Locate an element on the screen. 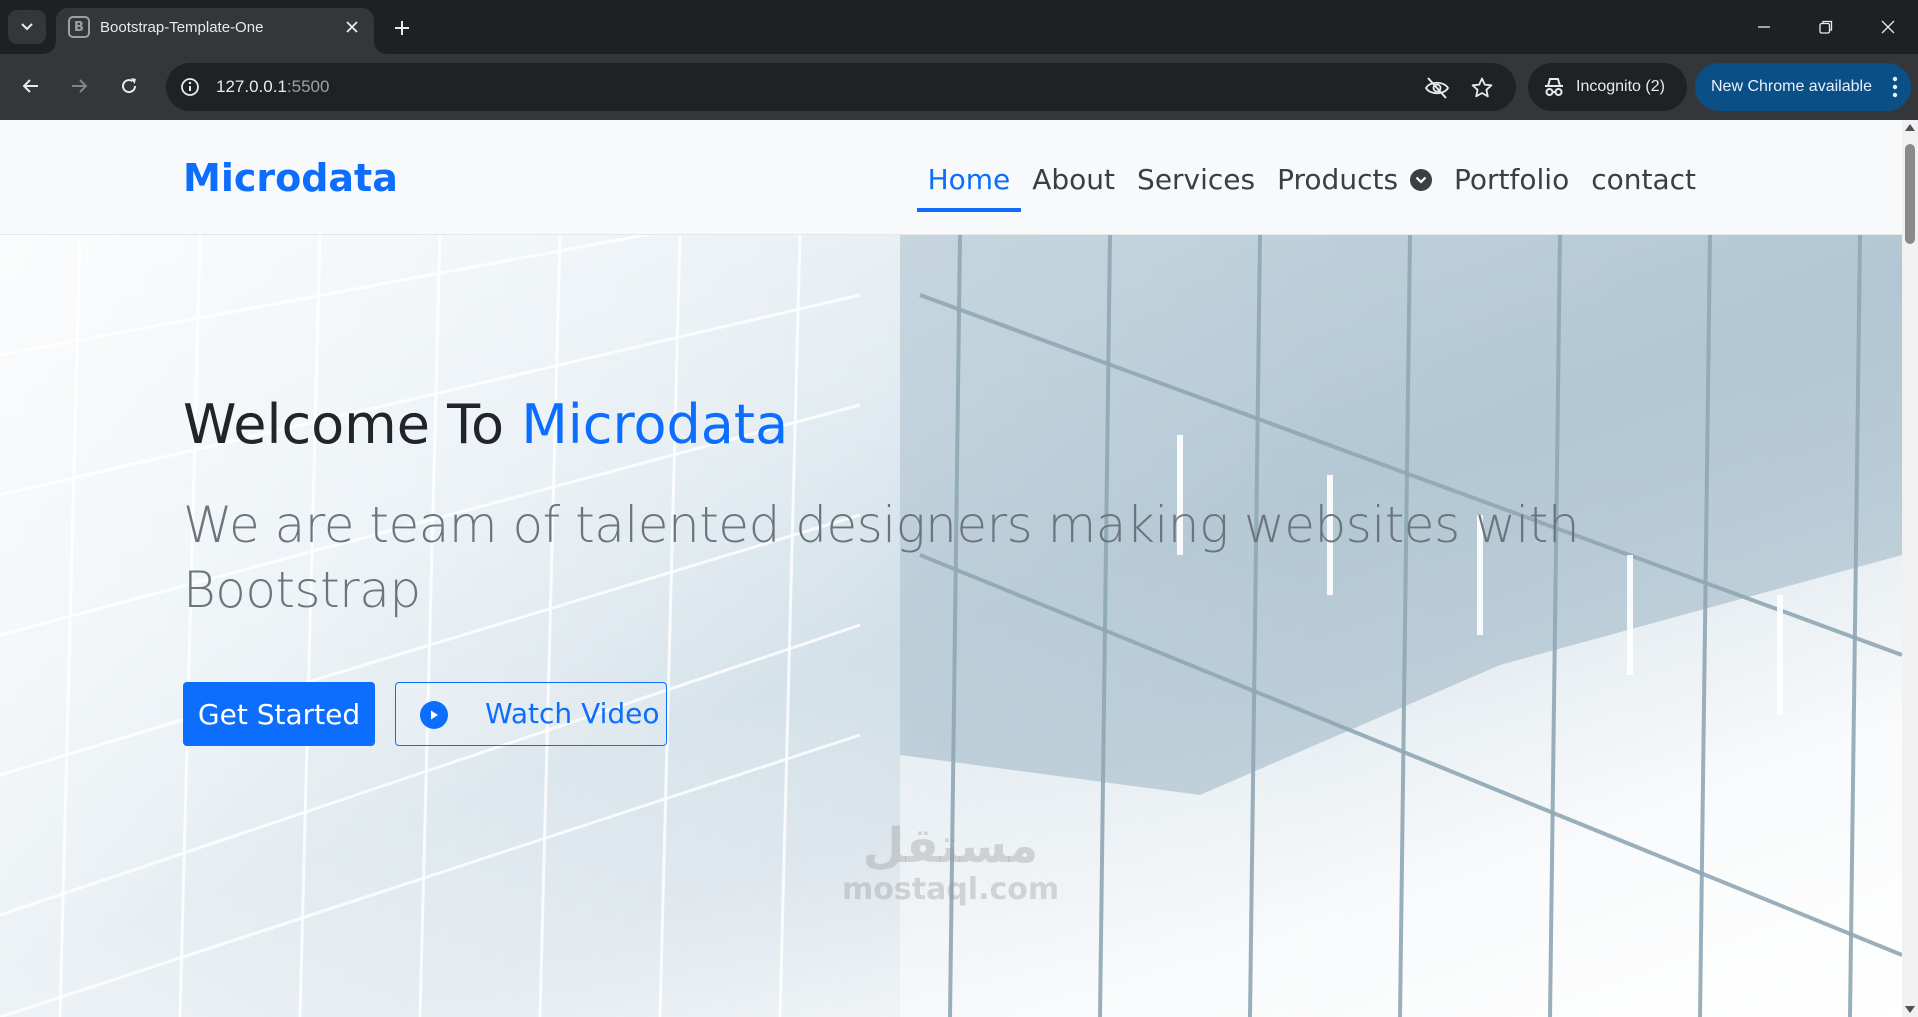 Image resolution: width=1918 pixels, height=1017 pixels. restore-button is located at coordinates (1826, 27).